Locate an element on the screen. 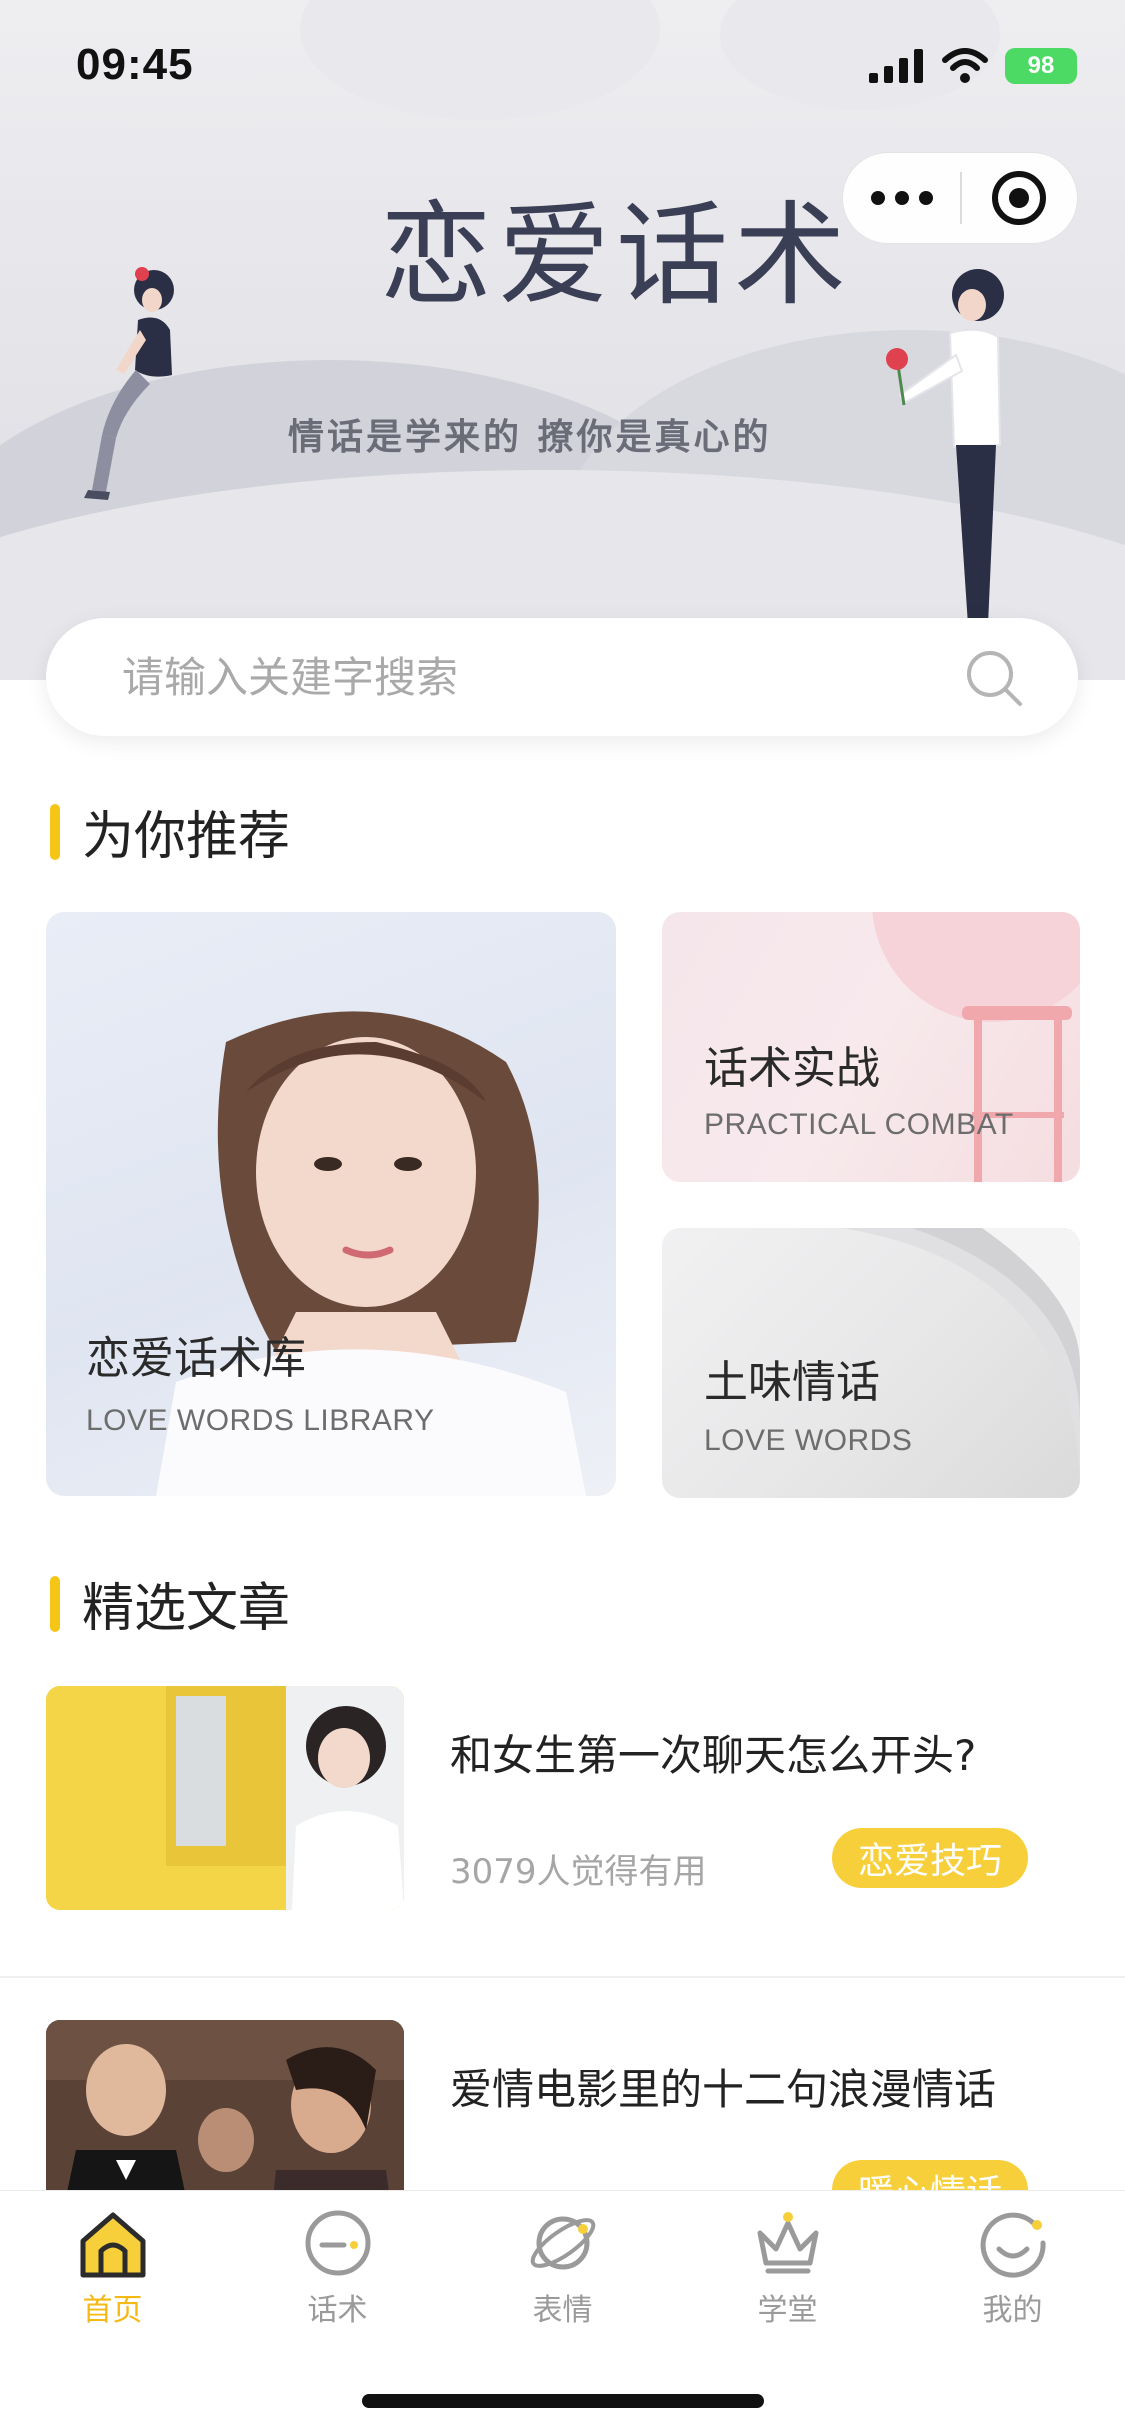  mini-program-capsule is located at coordinates (960, 198).